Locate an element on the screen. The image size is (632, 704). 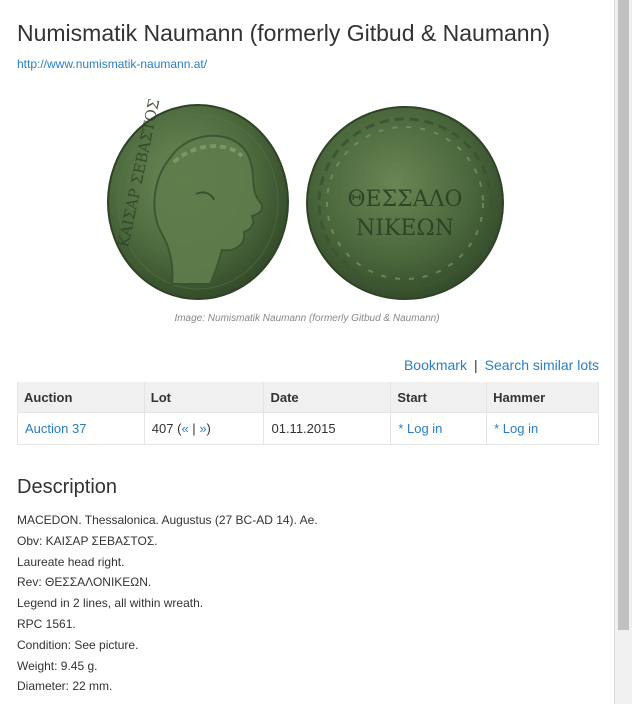
header-hammer: Hammer is located at coordinates (542, 397).